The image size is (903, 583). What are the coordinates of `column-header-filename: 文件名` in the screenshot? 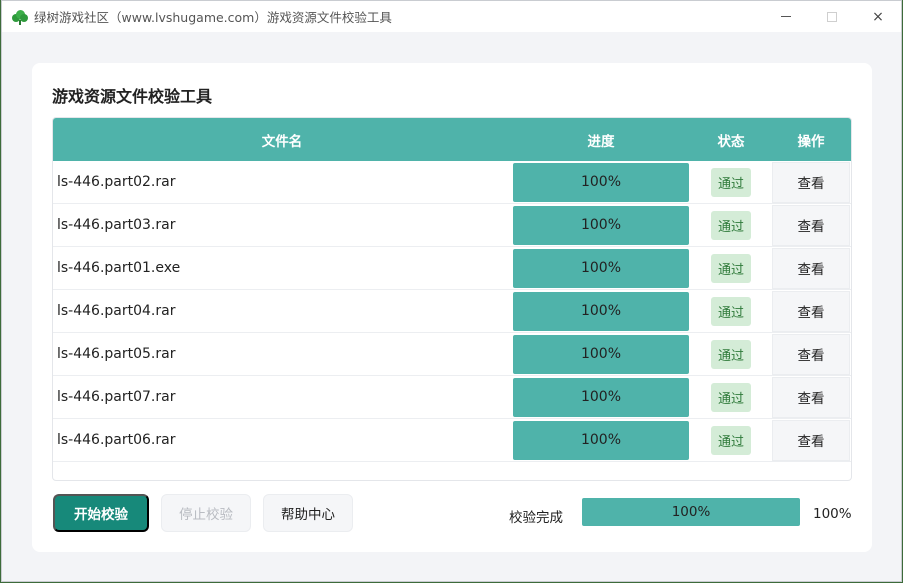 It's located at (282, 141).